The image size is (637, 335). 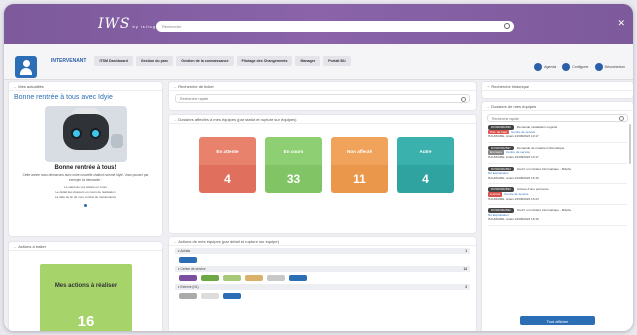 I want to click on panel-header: – Dossiers de mes équipes, so click(x=557, y=106).